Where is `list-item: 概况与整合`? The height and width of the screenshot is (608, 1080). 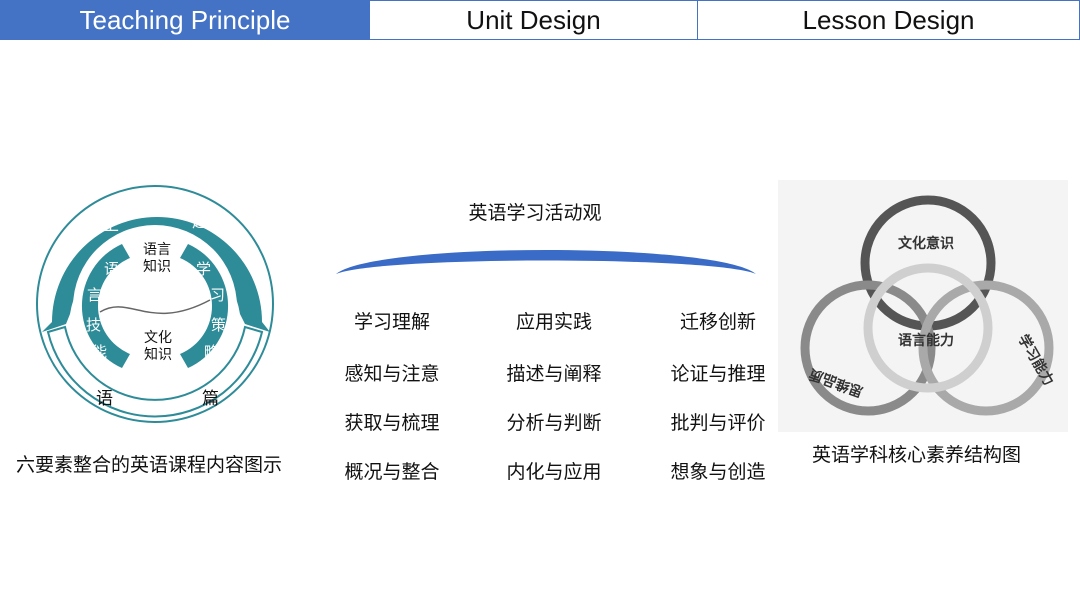
list-item: 概况与整合 is located at coordinates (392, 472).